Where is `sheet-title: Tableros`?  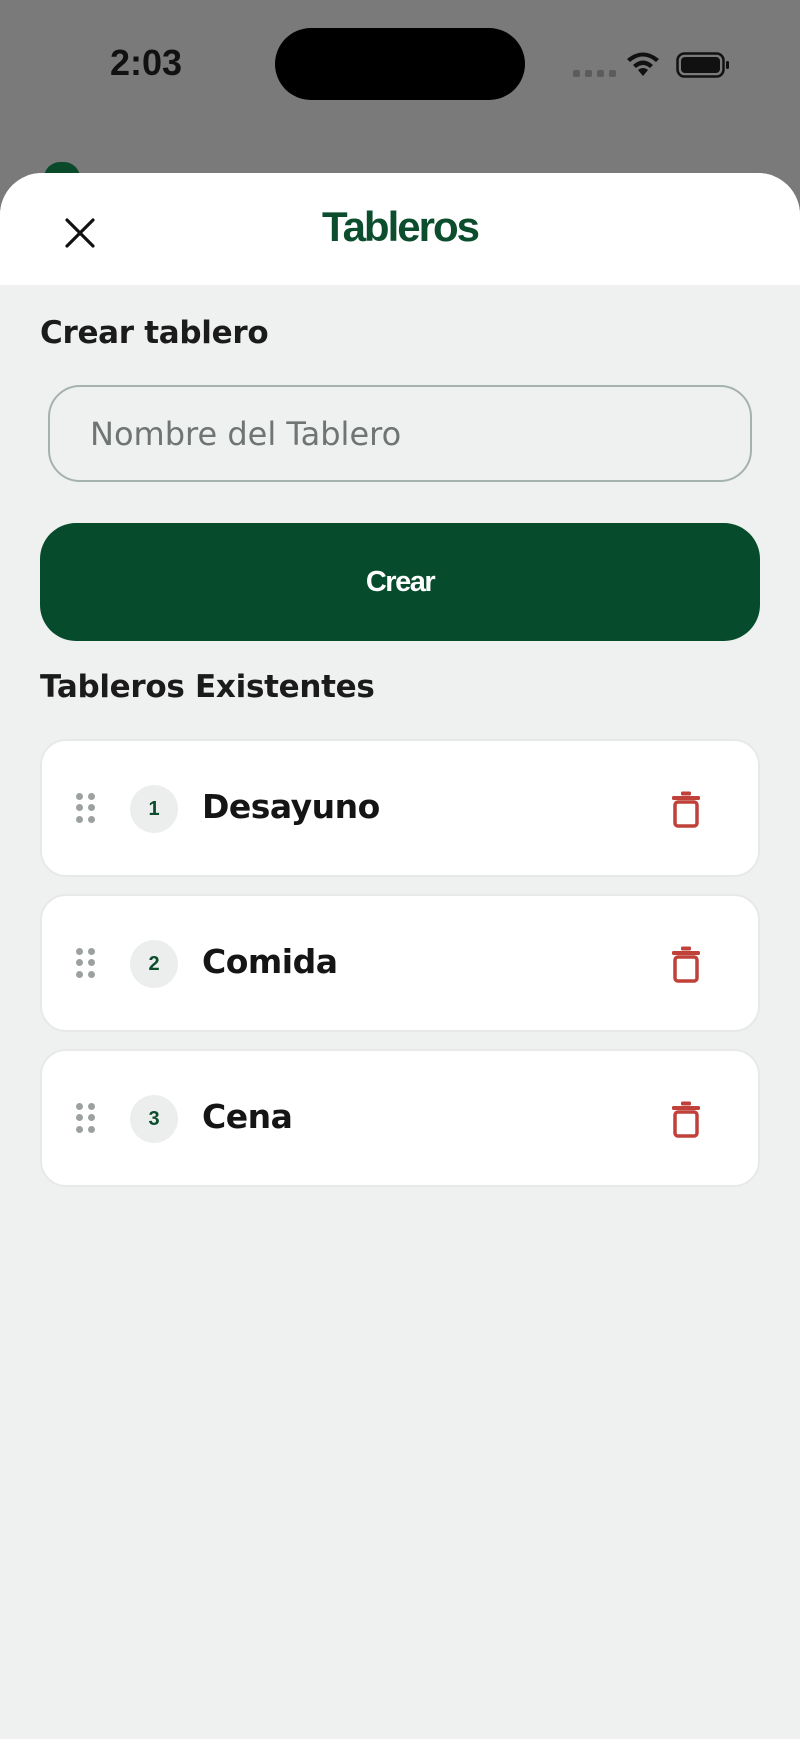 sheet-title: Tableros is located at coordinates (401, 226).